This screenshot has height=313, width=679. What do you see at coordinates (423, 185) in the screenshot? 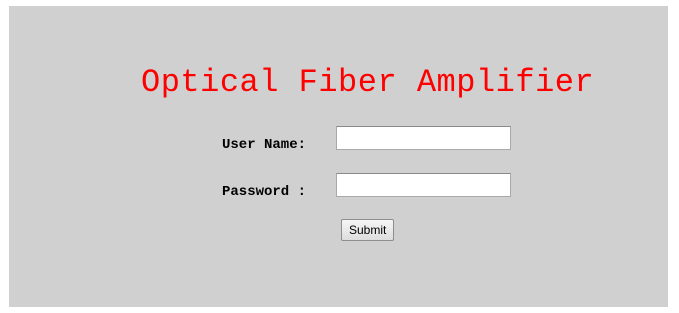
I see `password-field` at bounding box center [423, 185].